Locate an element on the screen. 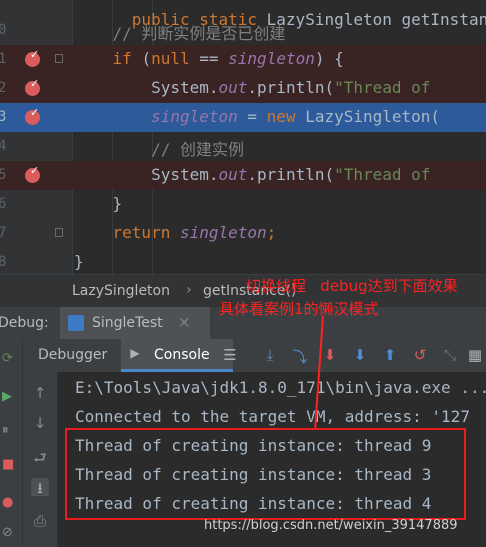  code-line: 7 return singleton; is located at coordinates (243, 233).